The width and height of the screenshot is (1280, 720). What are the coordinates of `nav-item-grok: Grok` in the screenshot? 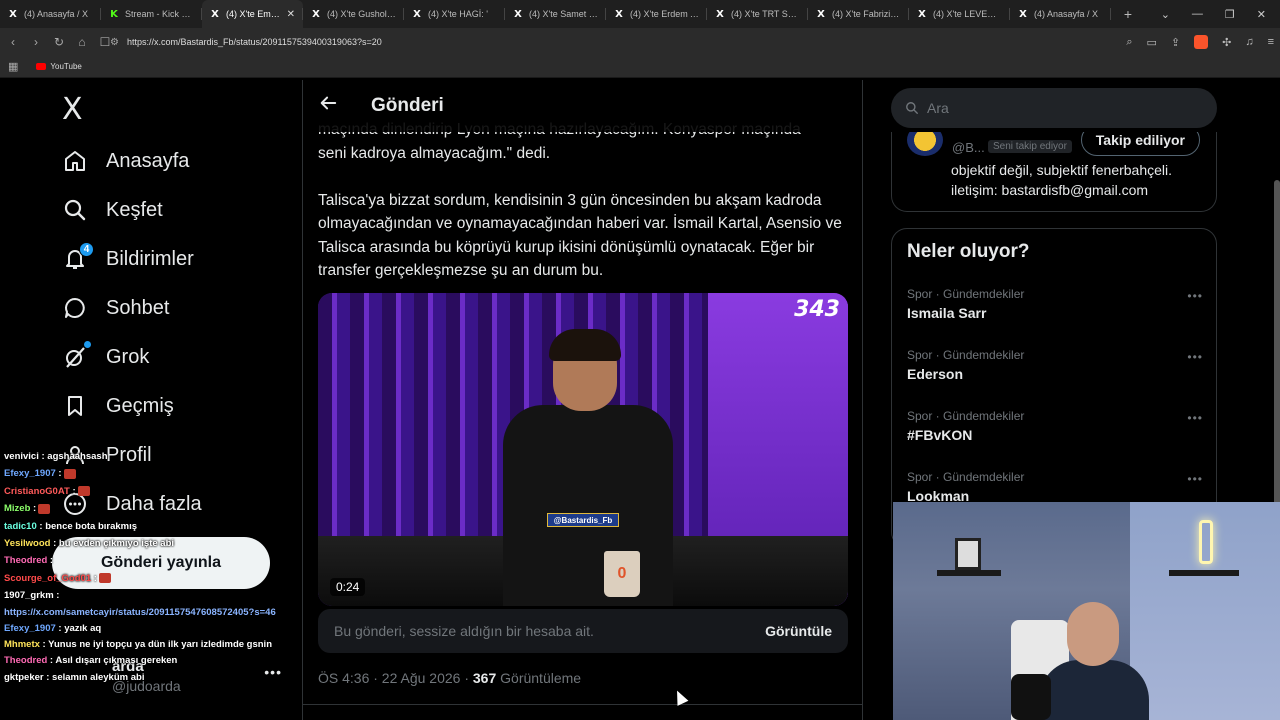 It's located at (105, 357).